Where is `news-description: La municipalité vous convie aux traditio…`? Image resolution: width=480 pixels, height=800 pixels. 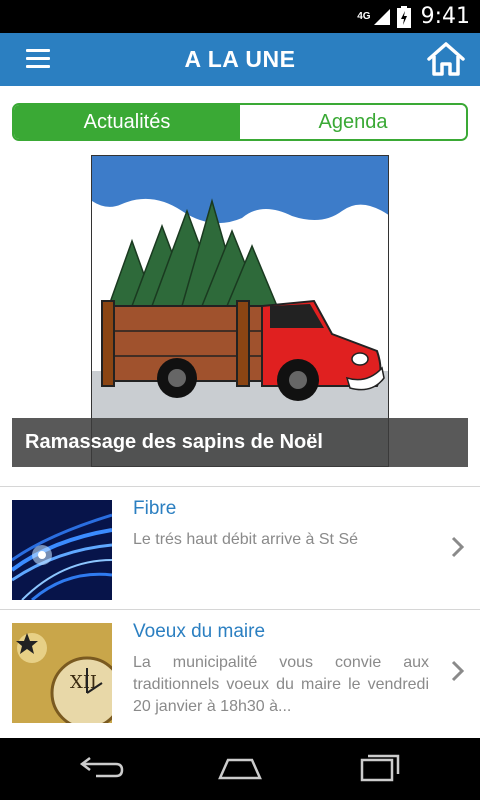
news-description: La municipalité vous convie aux traditio… is located at coordinates (281, 684).